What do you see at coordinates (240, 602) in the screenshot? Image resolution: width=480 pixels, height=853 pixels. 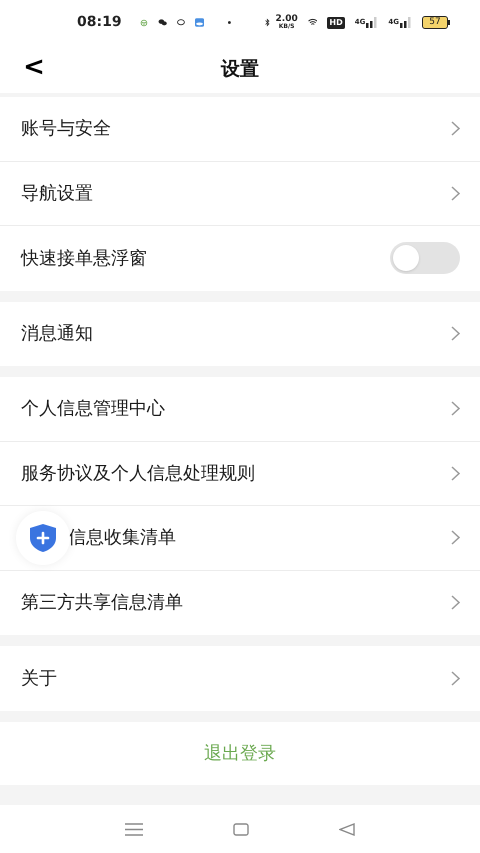 I see `settings-row: 第三方共享信息清单` at bounding box center [240, 602].